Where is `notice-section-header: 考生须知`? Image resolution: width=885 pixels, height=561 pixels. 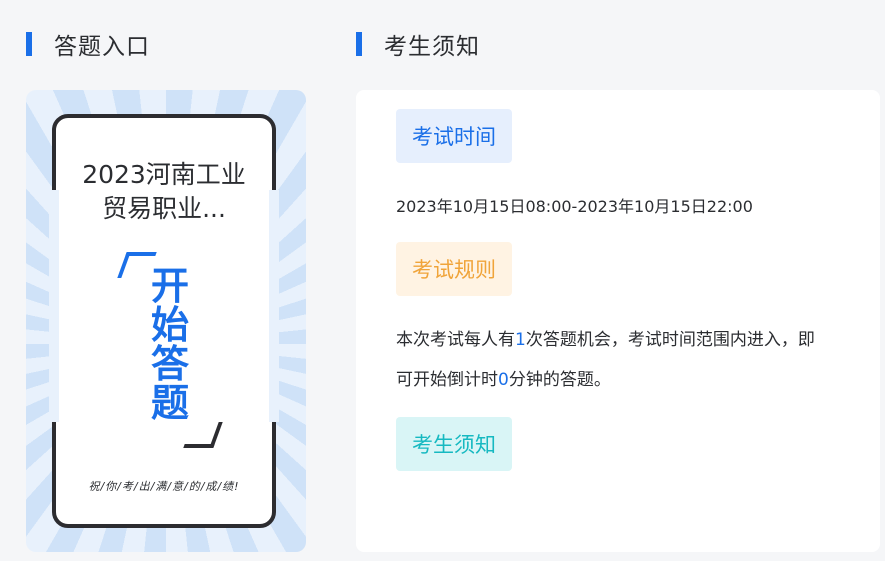 notice-section-header: 考生须知 is located at coordinates (418, 44).